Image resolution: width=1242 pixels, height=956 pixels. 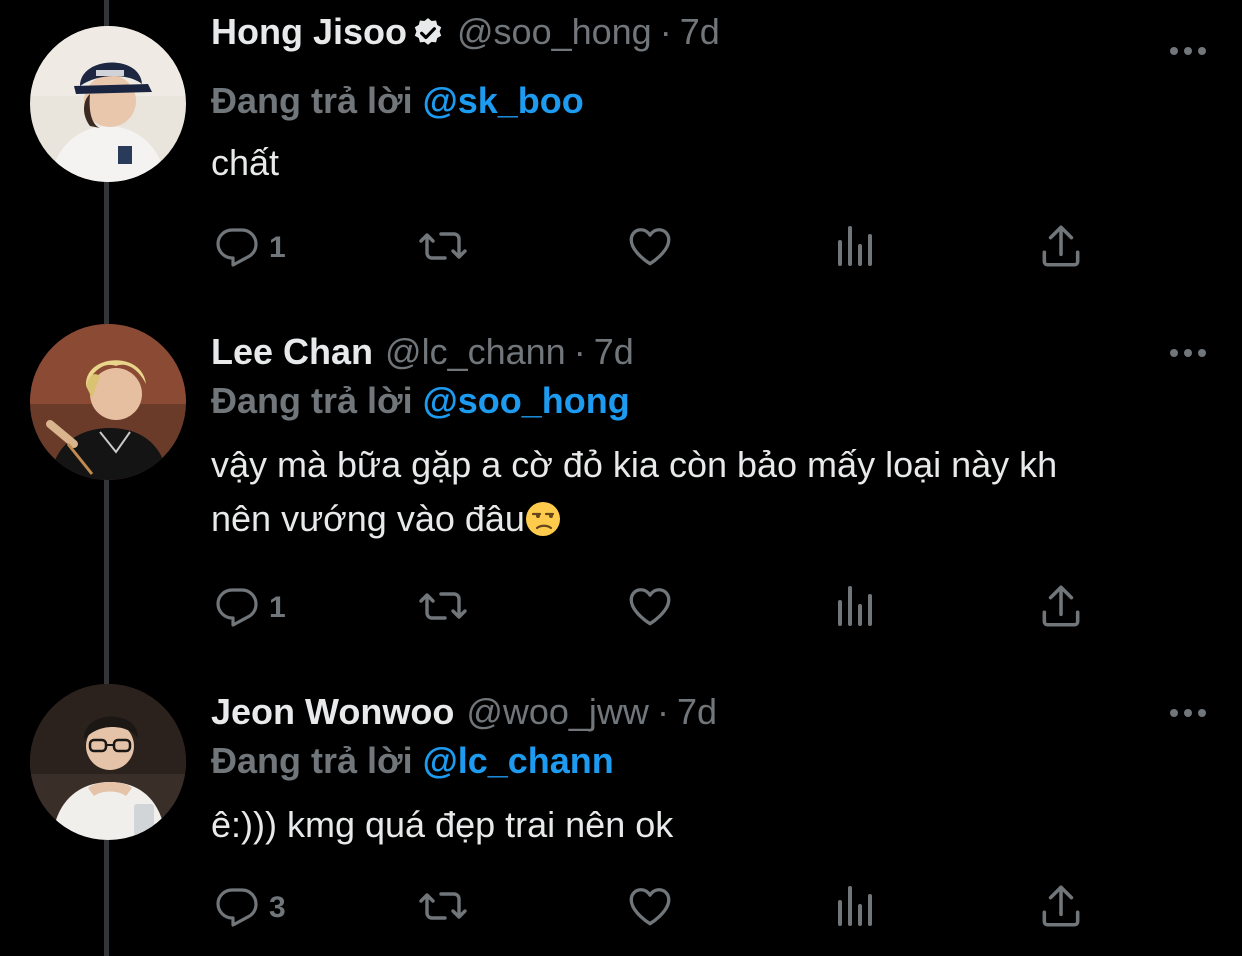 I want to click on display-name: Lee Chan, so click(x=292, y=351).